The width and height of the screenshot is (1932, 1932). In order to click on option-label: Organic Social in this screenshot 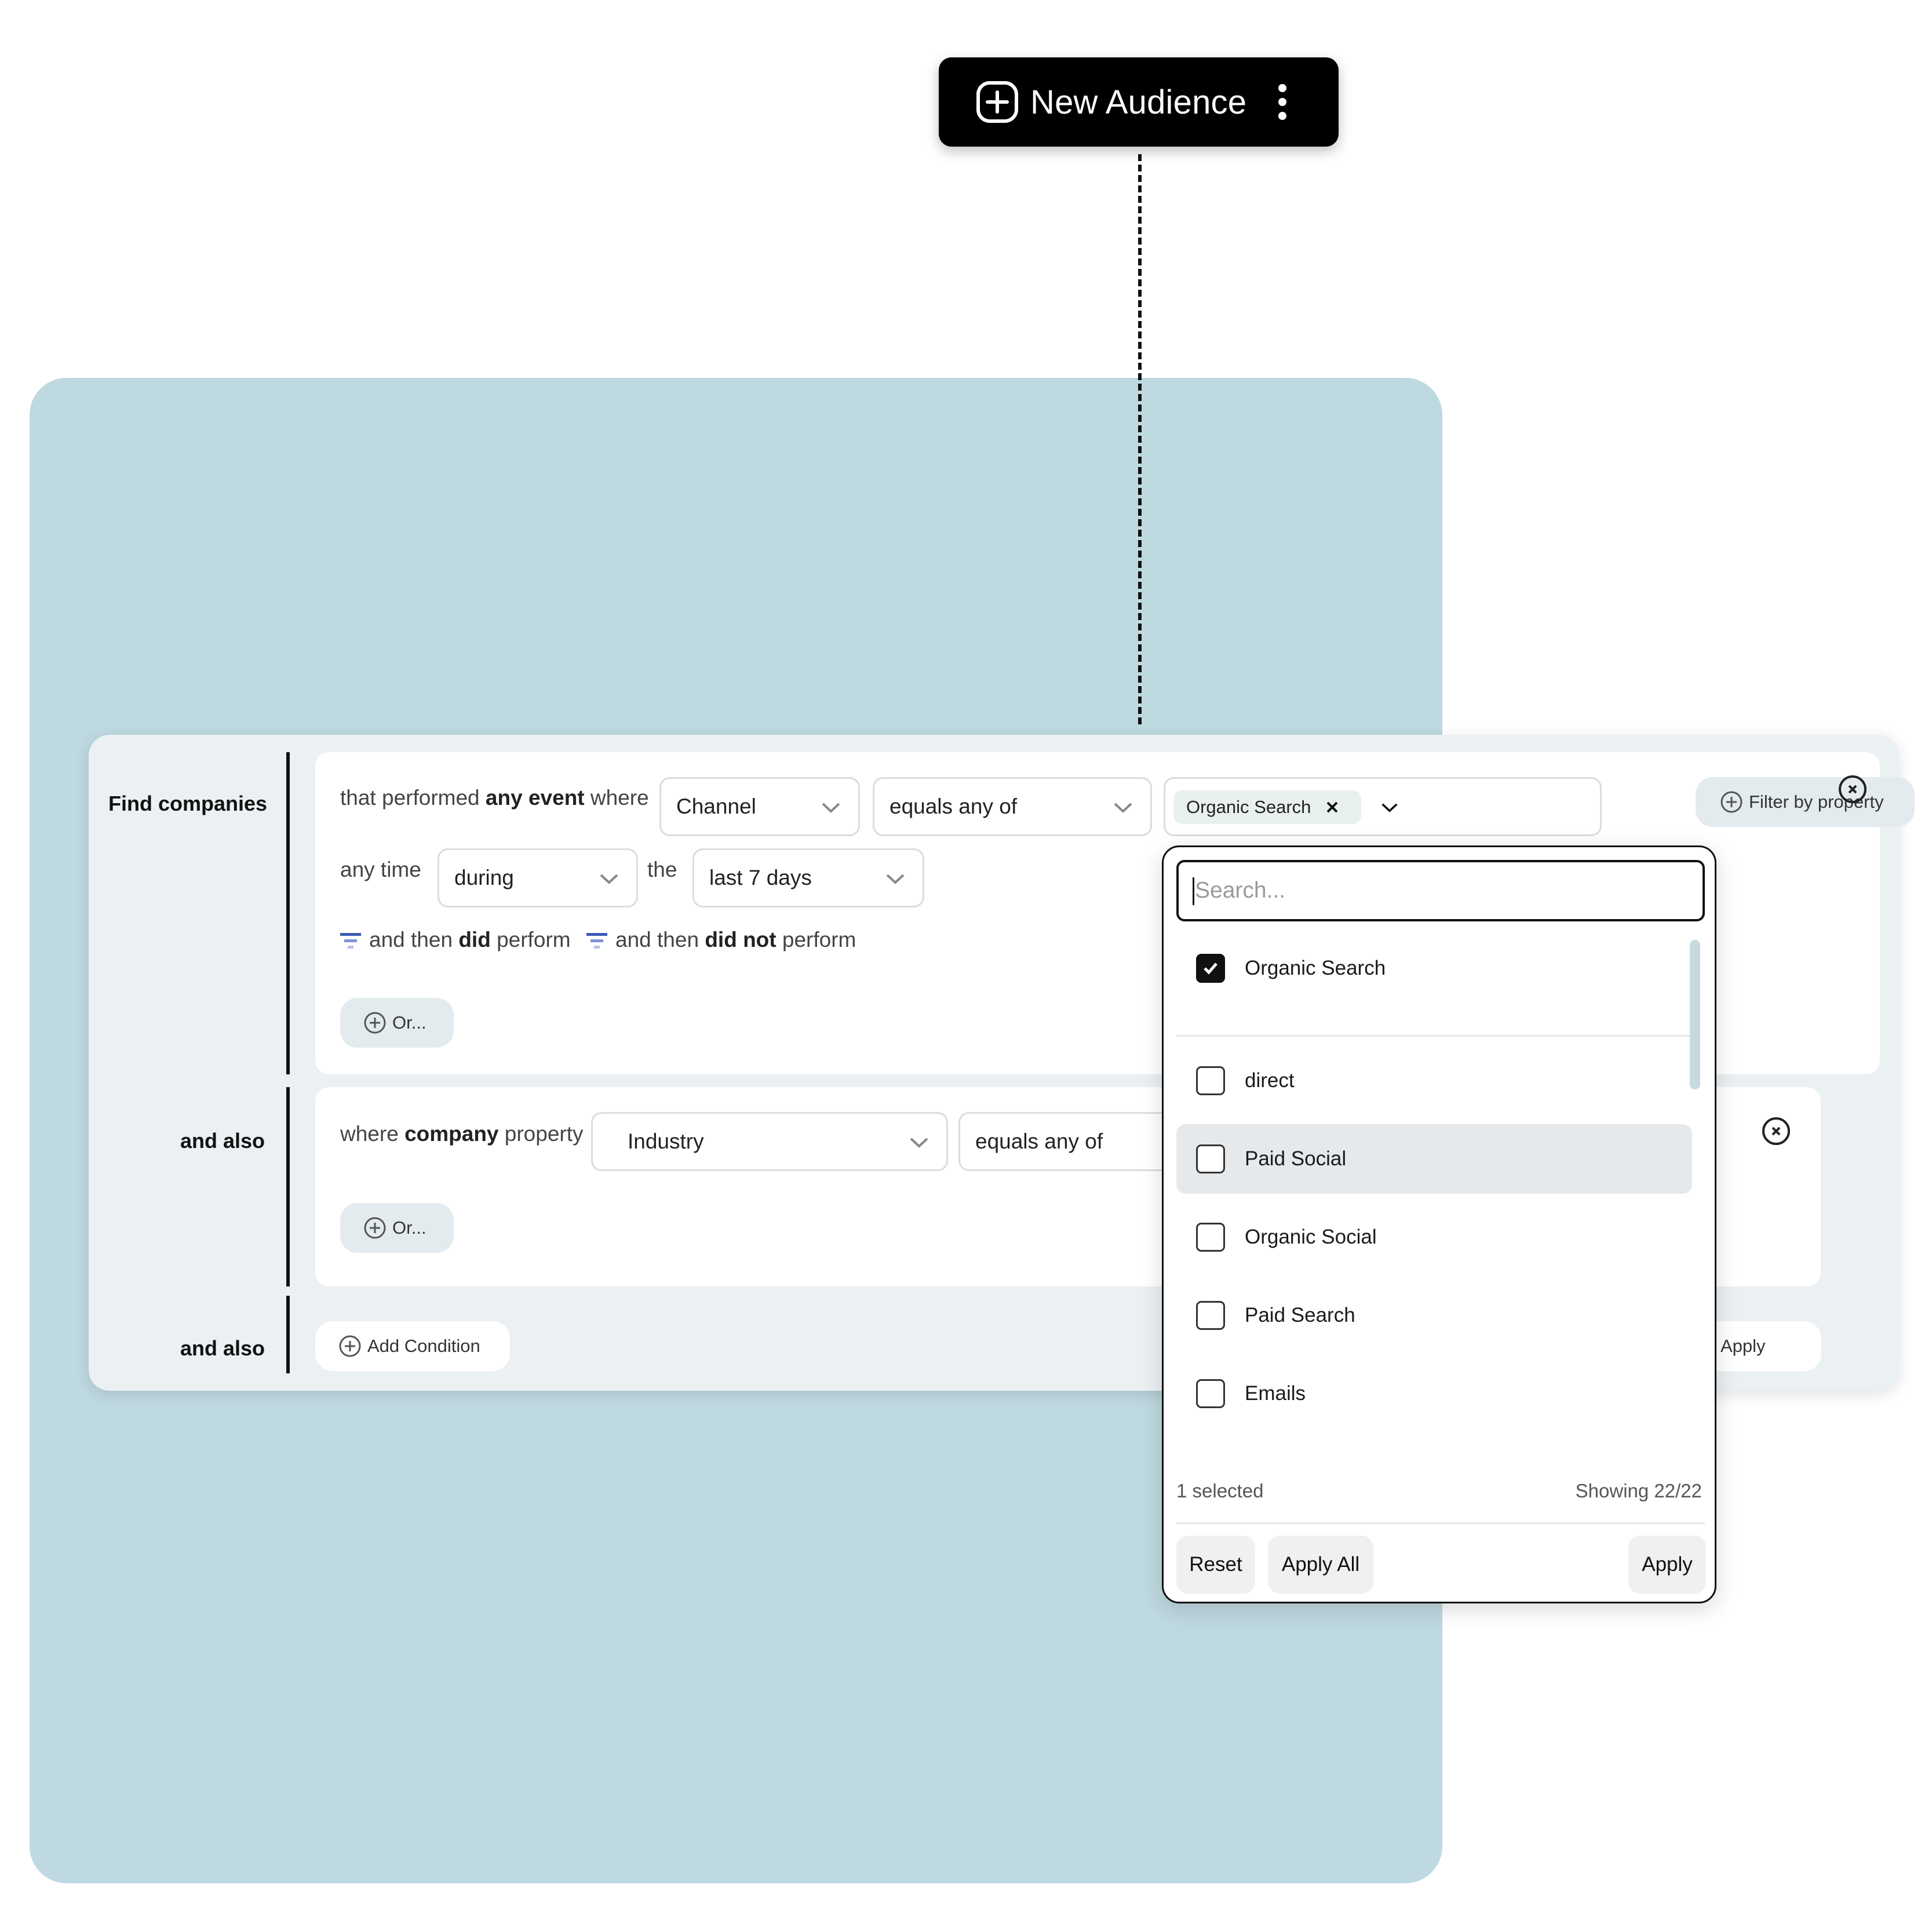, I will do `click(1311, 1237)`.